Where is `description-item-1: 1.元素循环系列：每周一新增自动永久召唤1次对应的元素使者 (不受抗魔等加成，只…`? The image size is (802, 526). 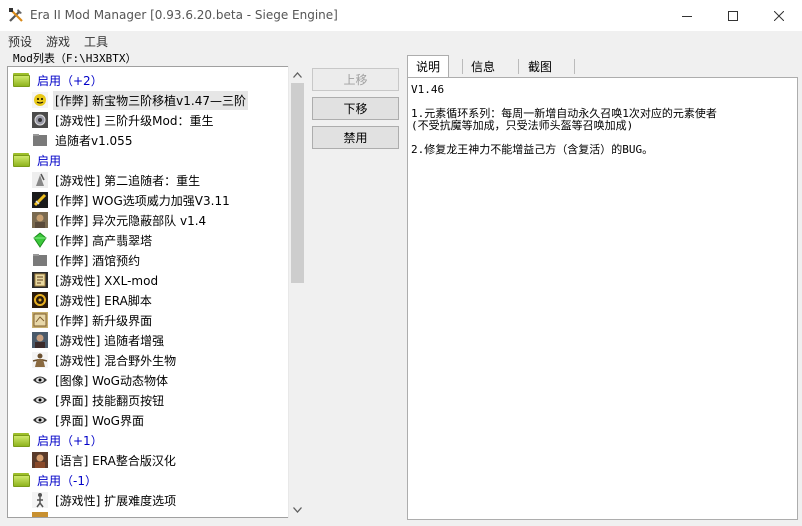 description-item-1: 1.元素循环系列：每周一新增自动永久召唤1次对应的元素使者 (不受抗魔等加成，只… is located at coordinates (564, 119).